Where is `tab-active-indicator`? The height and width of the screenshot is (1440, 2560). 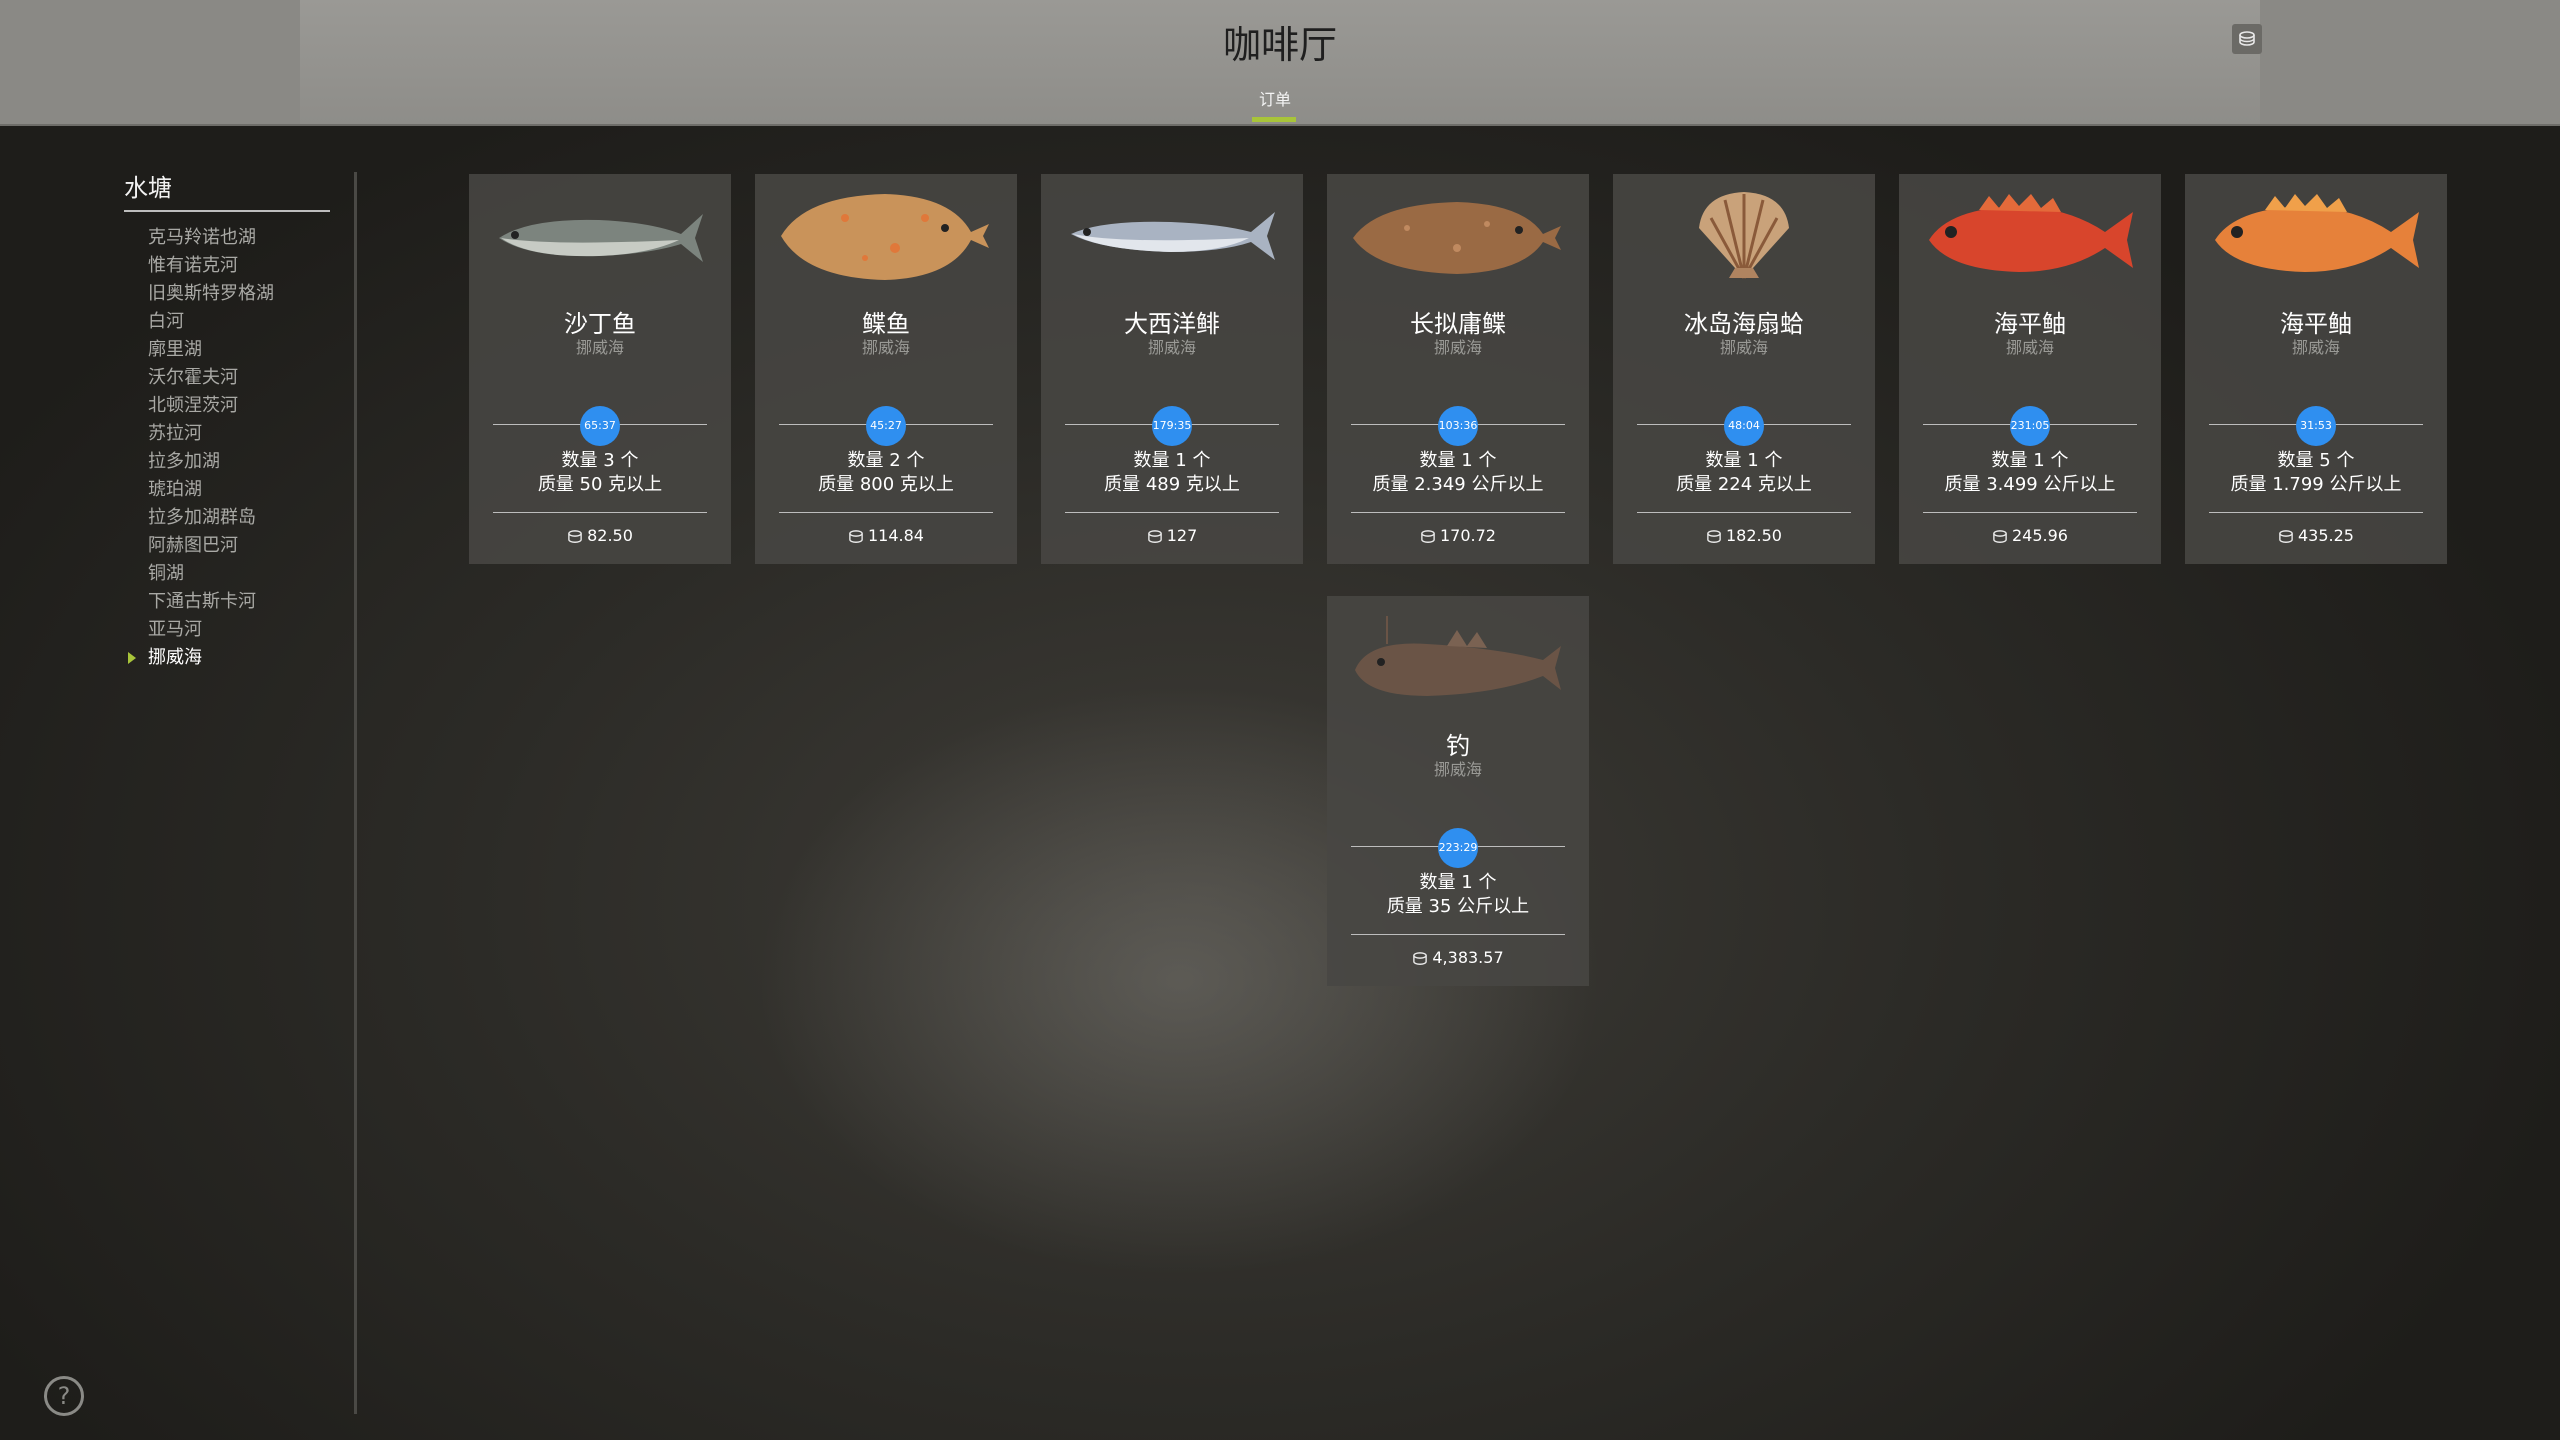 tab-active-indicator is located at coordinates (1274, 119).